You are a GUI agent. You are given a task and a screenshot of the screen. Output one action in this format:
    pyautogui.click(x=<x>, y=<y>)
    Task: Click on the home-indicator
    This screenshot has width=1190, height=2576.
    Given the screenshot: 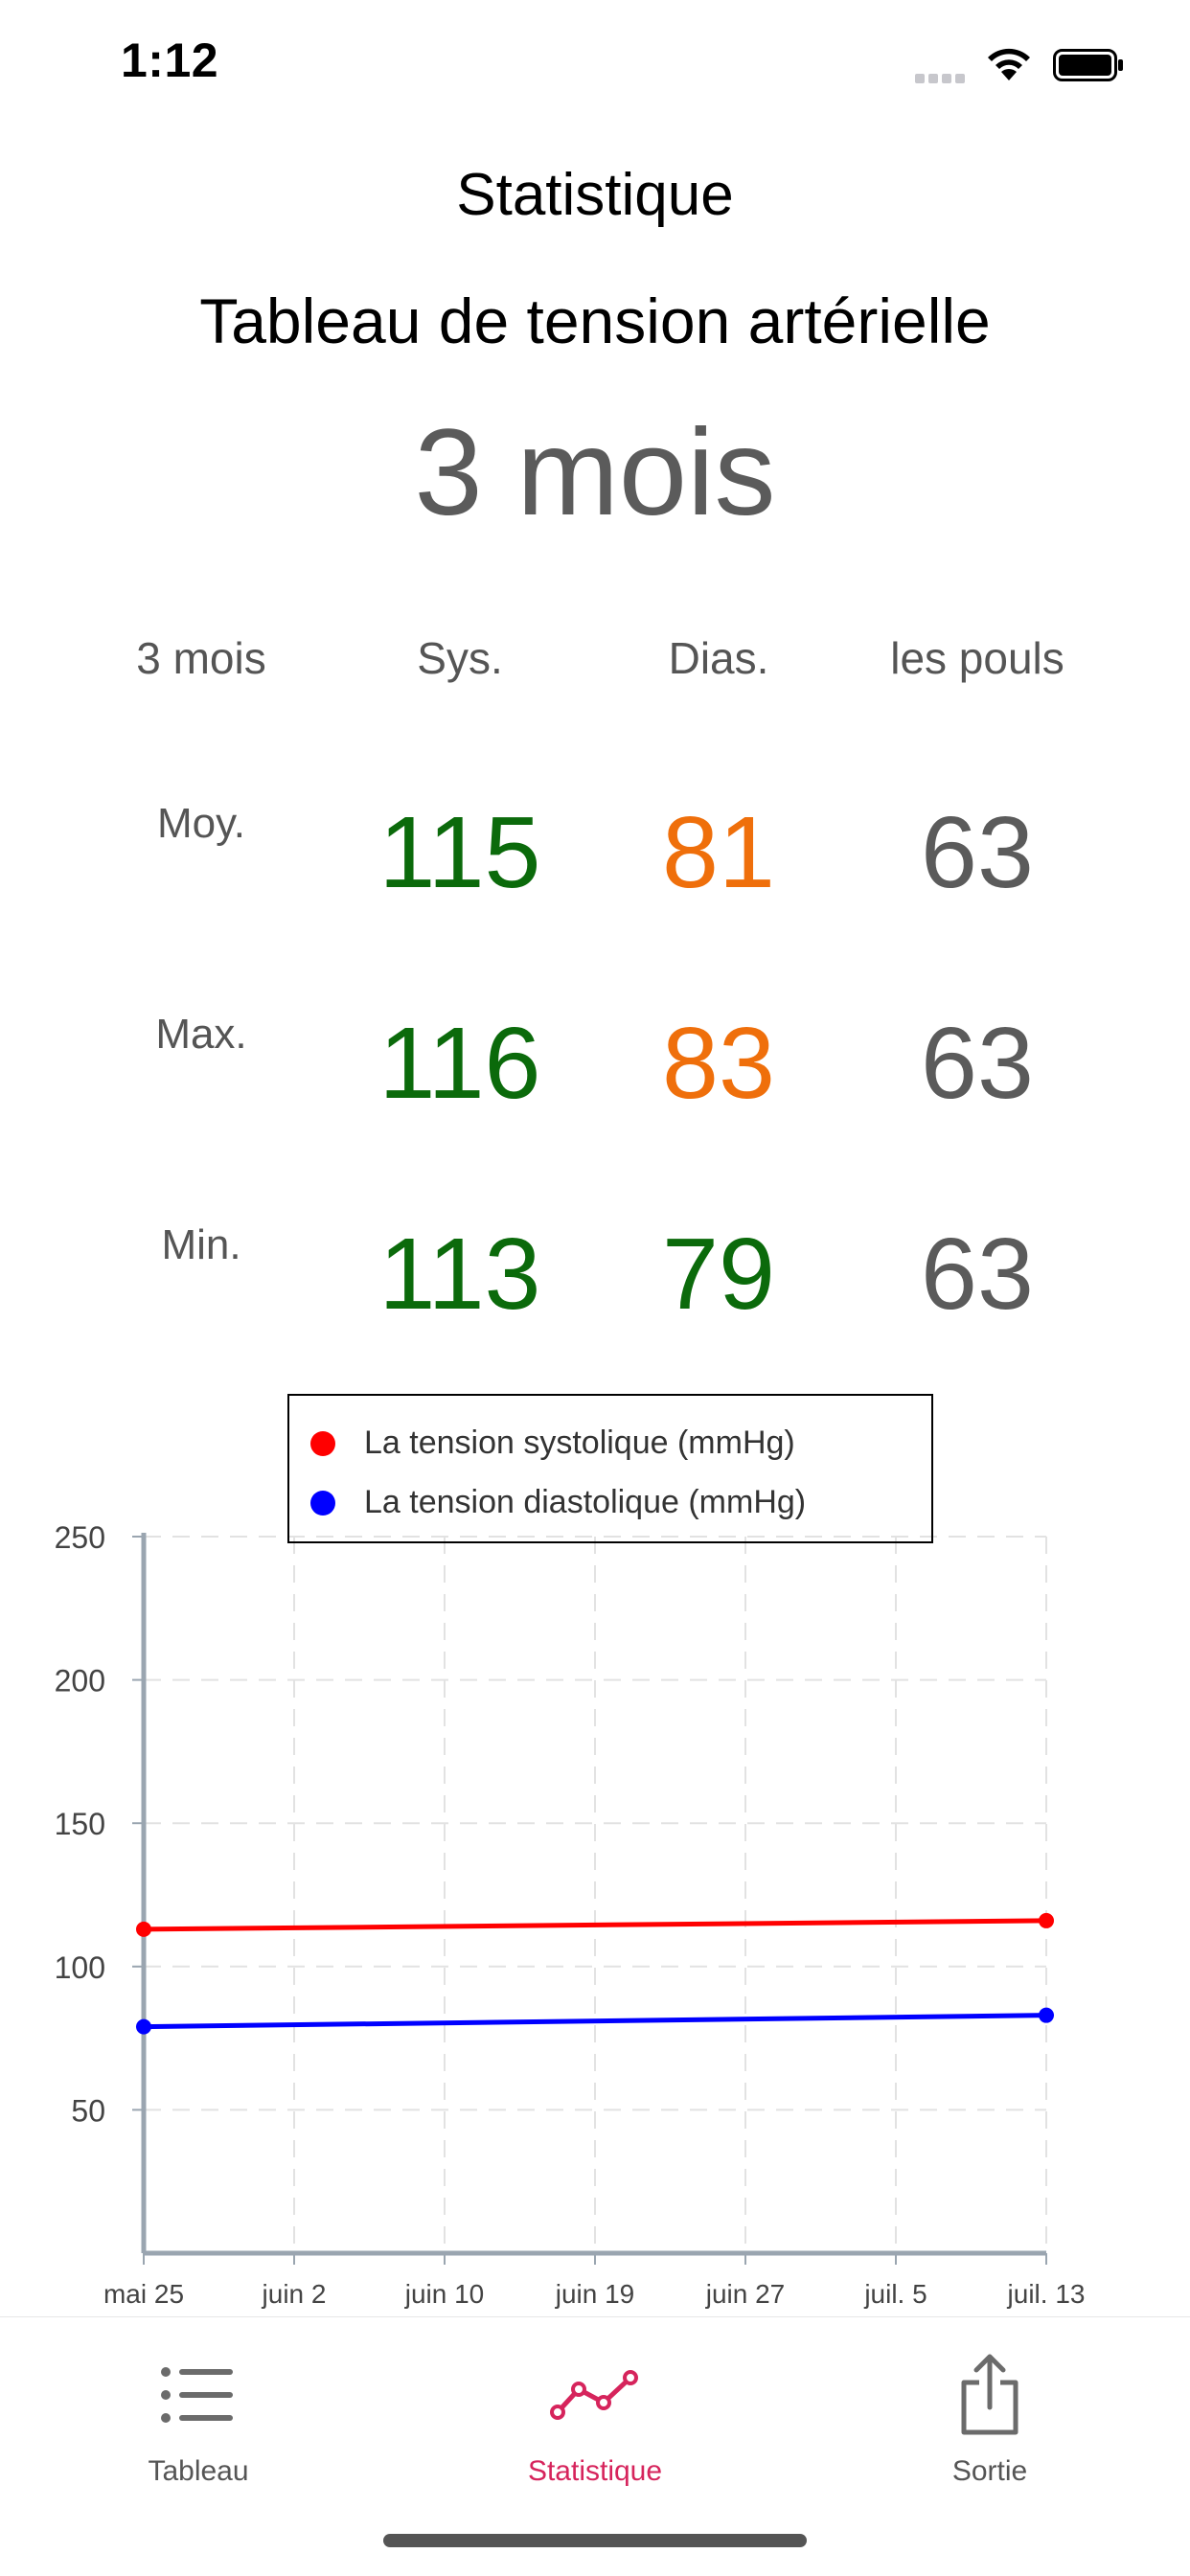 What is the action you would take?
    pyautogui.click(x=595, y=2540)
    